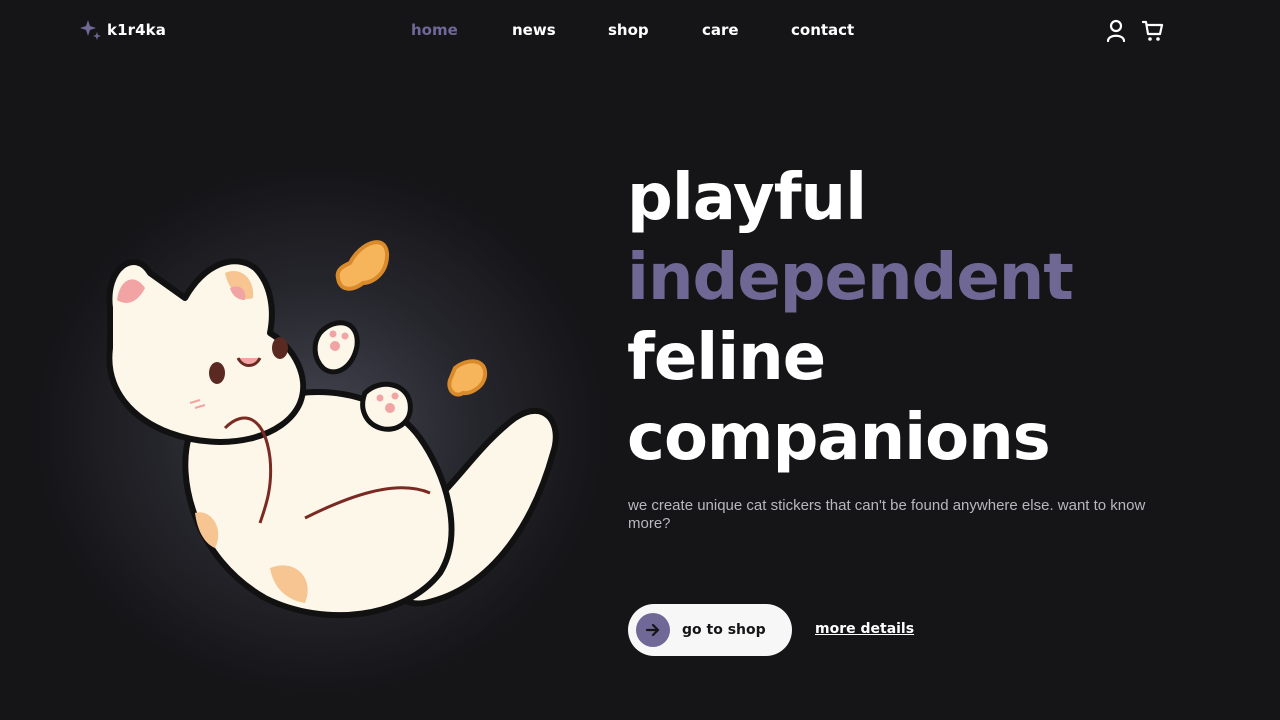 The width and height of the screenshot is (1280, 720). Describe the element at coordinates (822, 30) in the screenshot. I see `nav-contact: contact` at that location.